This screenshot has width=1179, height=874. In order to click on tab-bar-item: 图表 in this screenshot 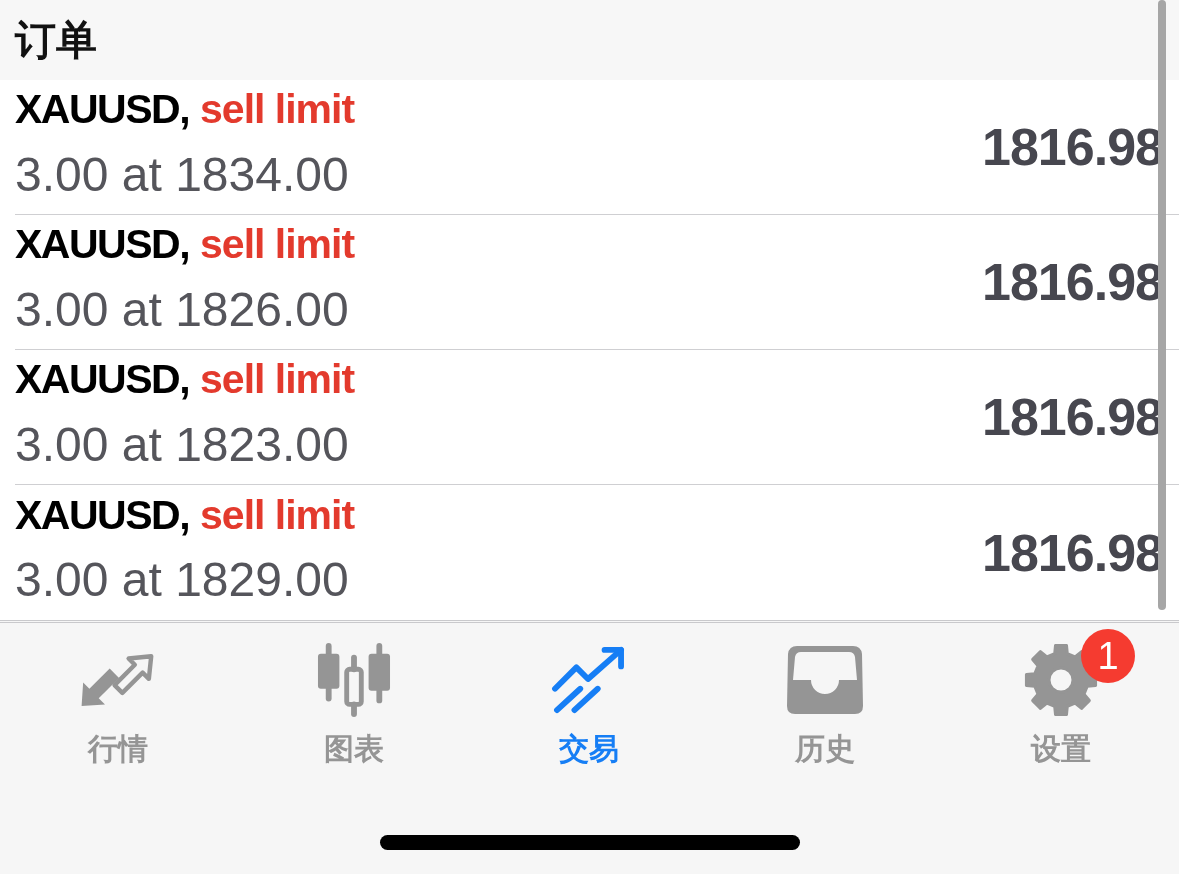, I will do `click(353, 704)`.